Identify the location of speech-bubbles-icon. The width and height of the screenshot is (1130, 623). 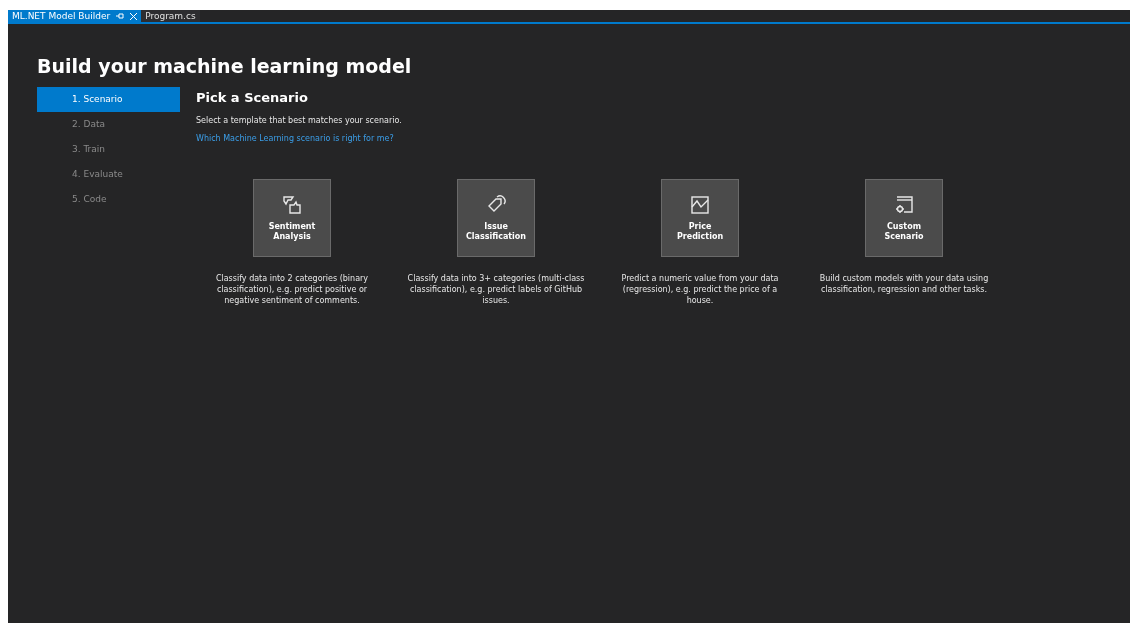
(292, 205).